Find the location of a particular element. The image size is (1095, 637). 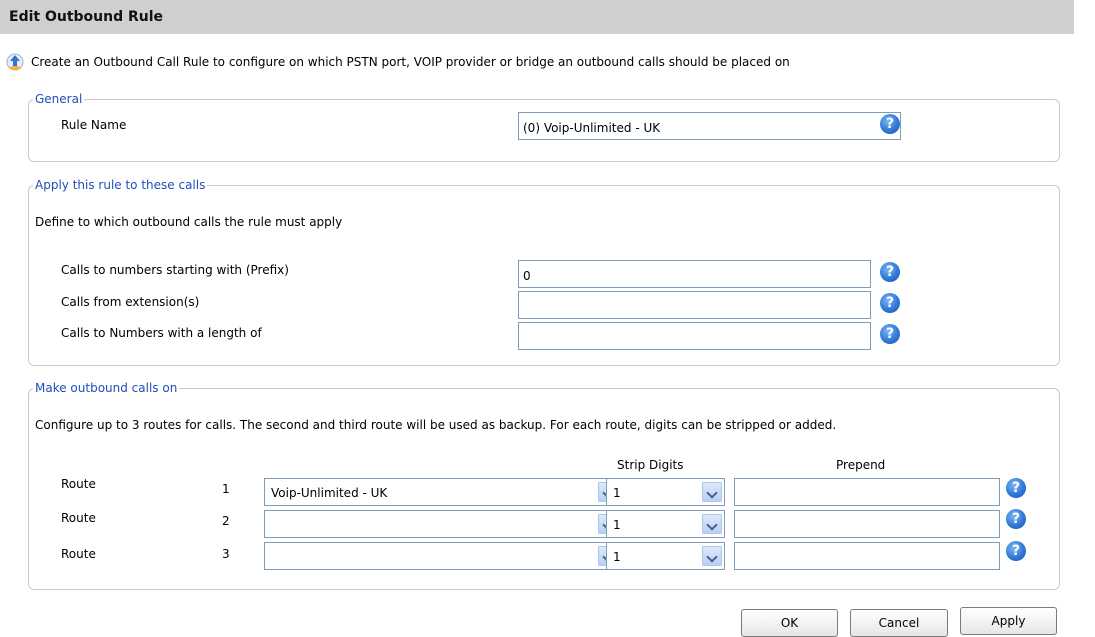

route-number: 1 is located at coordinates (226, 489).